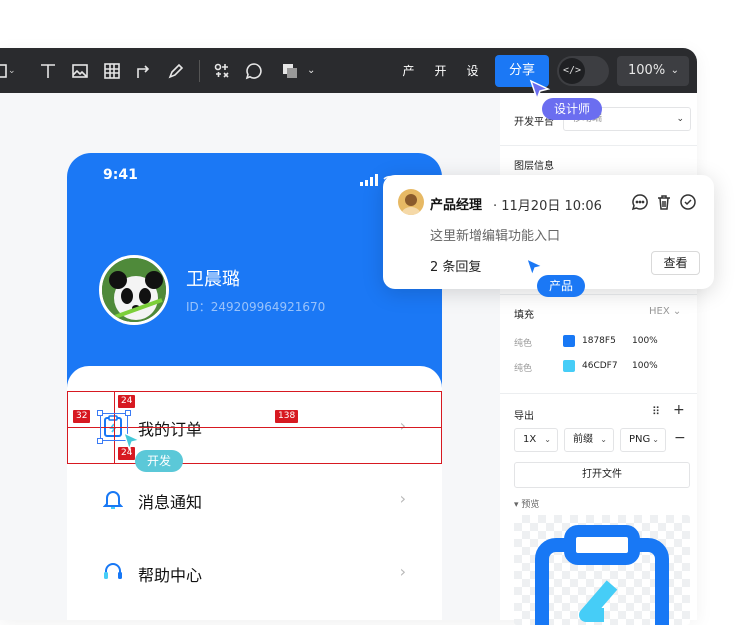  Describe the element at coordinates (640, 439) in the screenshot. I see `export-format-value: PNG` at that location.